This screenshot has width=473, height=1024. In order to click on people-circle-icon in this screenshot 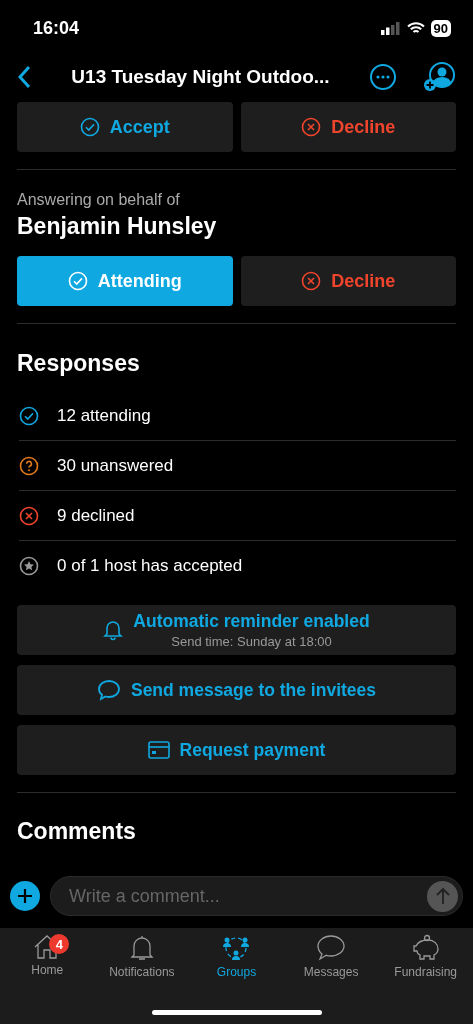, I will do `click(236, 948)`.